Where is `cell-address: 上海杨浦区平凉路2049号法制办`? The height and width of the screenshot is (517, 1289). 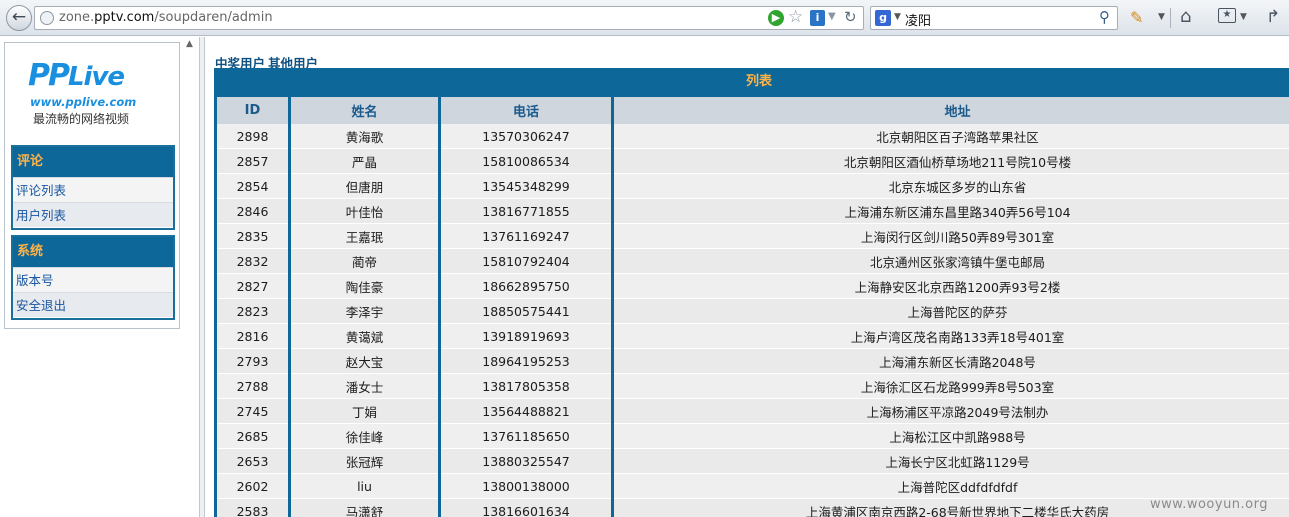 cell-address: 上海杨浦区平凉路2049号法制办 is located at coordinates (951, 411).